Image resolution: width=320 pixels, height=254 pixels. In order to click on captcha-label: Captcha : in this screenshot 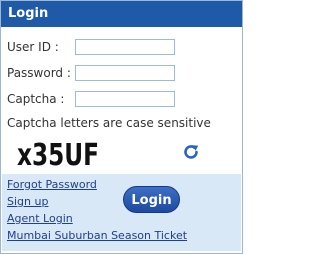, I will do `click(36, 99)`.